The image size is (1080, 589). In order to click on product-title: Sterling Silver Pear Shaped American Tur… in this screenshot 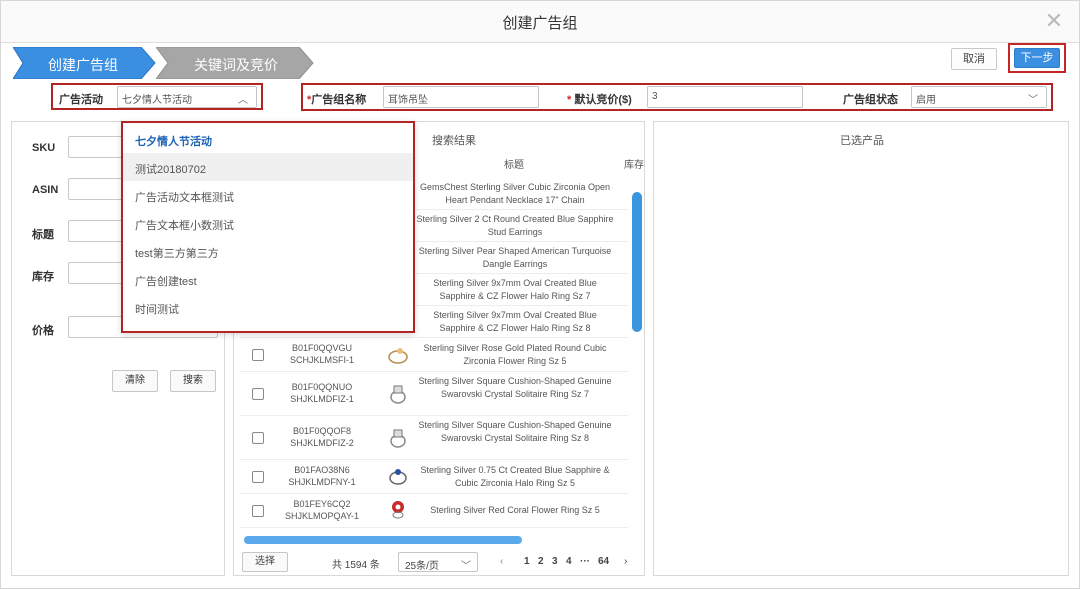, I will do `click(515, 257)`.